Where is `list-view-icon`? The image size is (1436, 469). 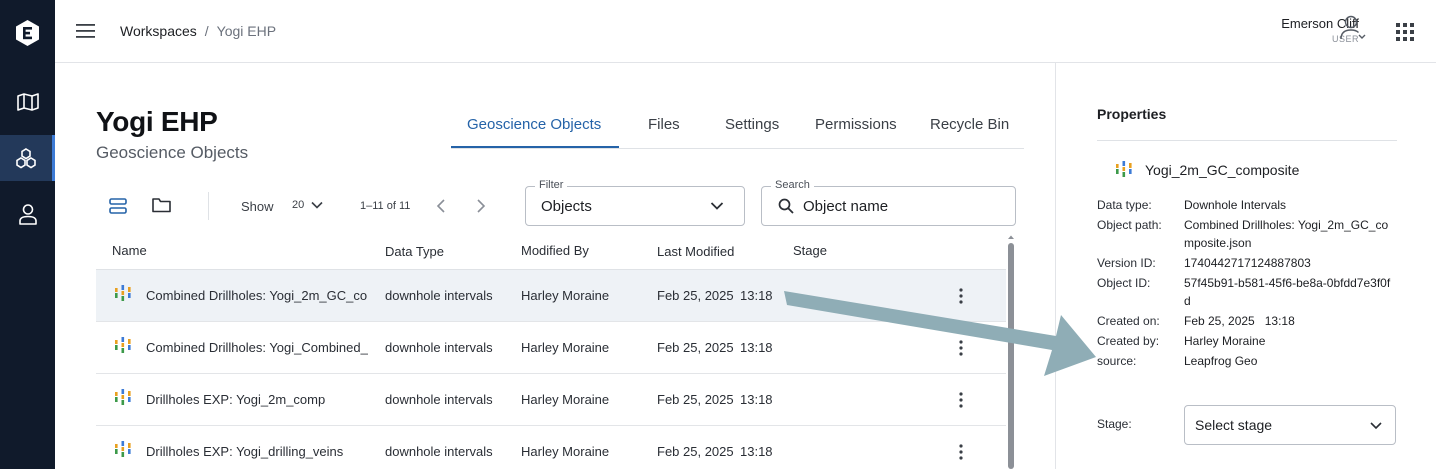 list-view-icon is located at coordinates (118, 206).